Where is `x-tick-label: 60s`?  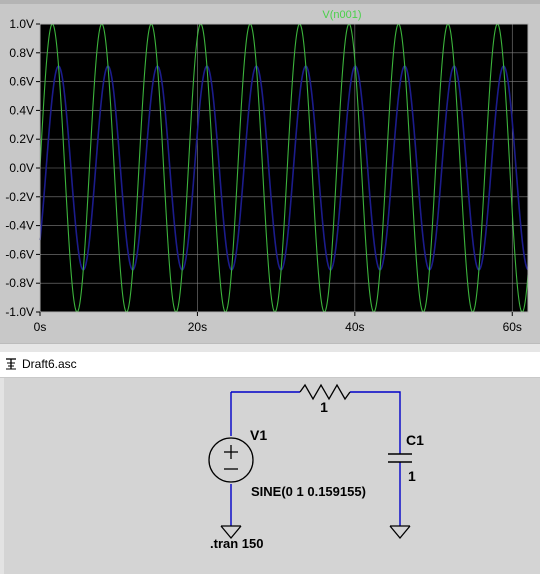 x-tick-label: 60s is located at coordinates (512, 327).